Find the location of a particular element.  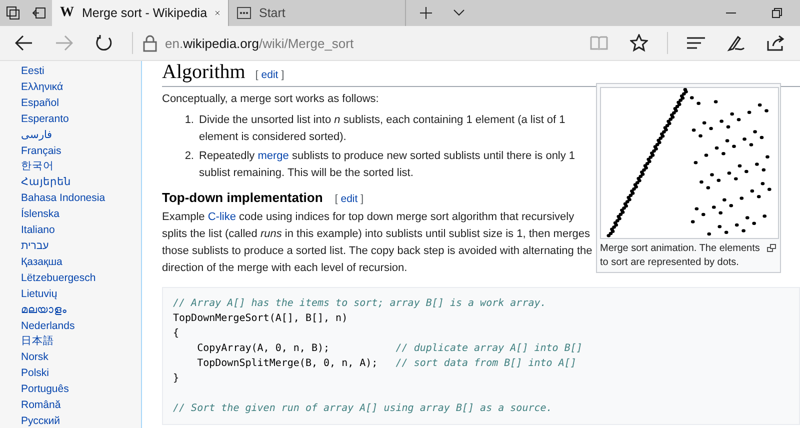

language-link: Español is located at coordinates (81, 104).